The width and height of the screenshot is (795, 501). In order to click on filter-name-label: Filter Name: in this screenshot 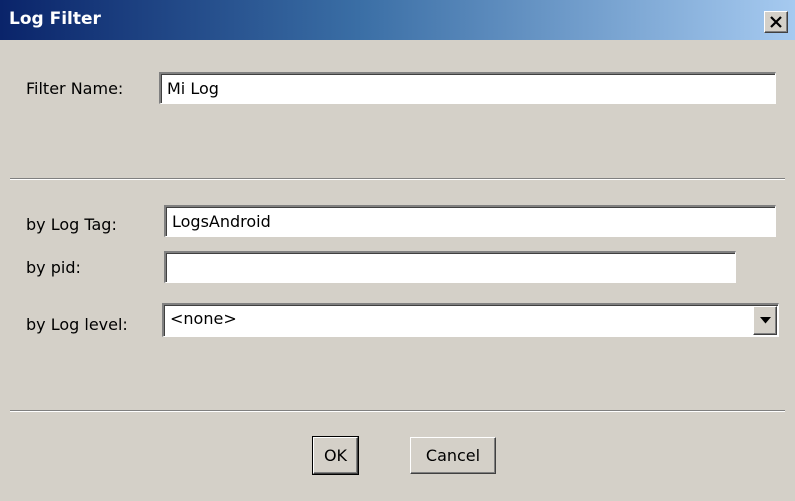, I will do `click(75, 88)`.